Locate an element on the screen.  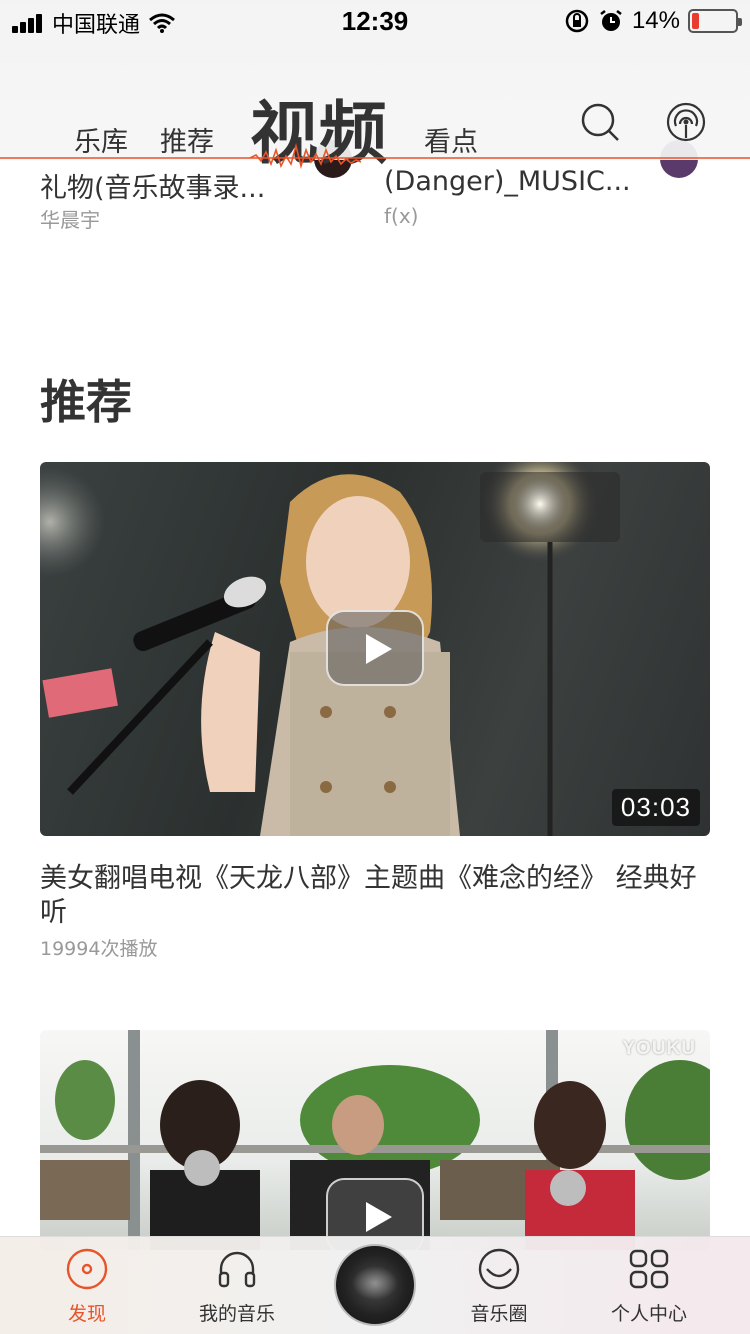
headphones-icon is located at coordinates (237, 1269).